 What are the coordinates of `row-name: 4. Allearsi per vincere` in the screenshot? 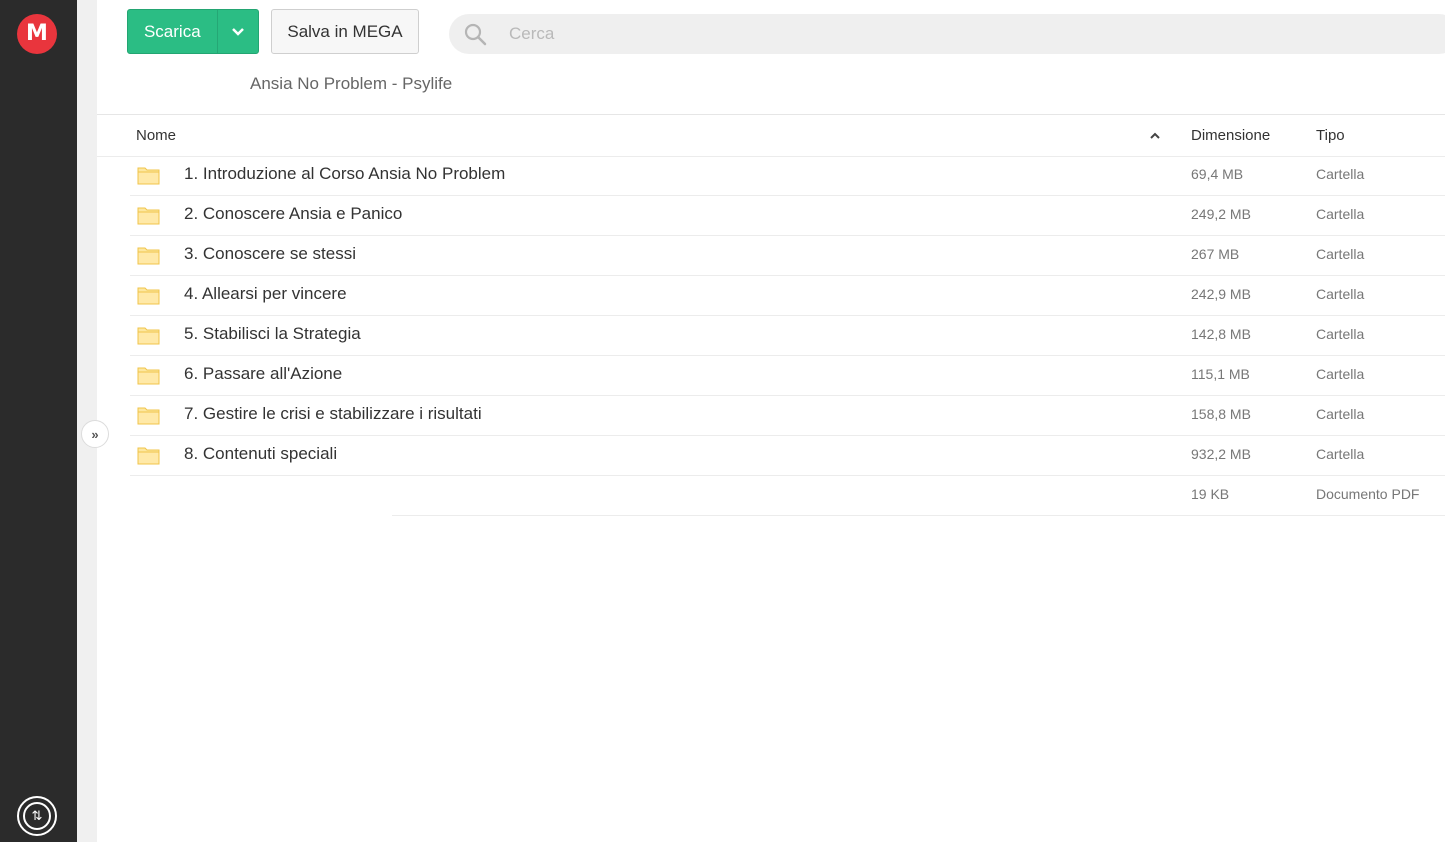 It's located at (265, 293).